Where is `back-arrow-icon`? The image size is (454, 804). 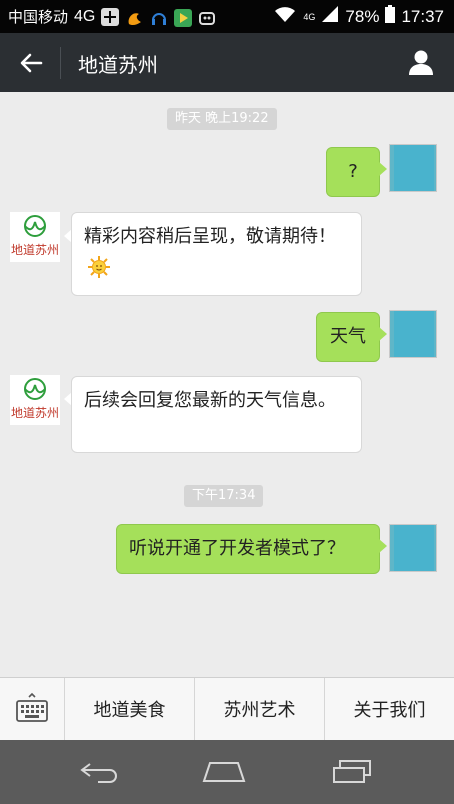
back-arrow-icon is located at coordinates (98, 773).